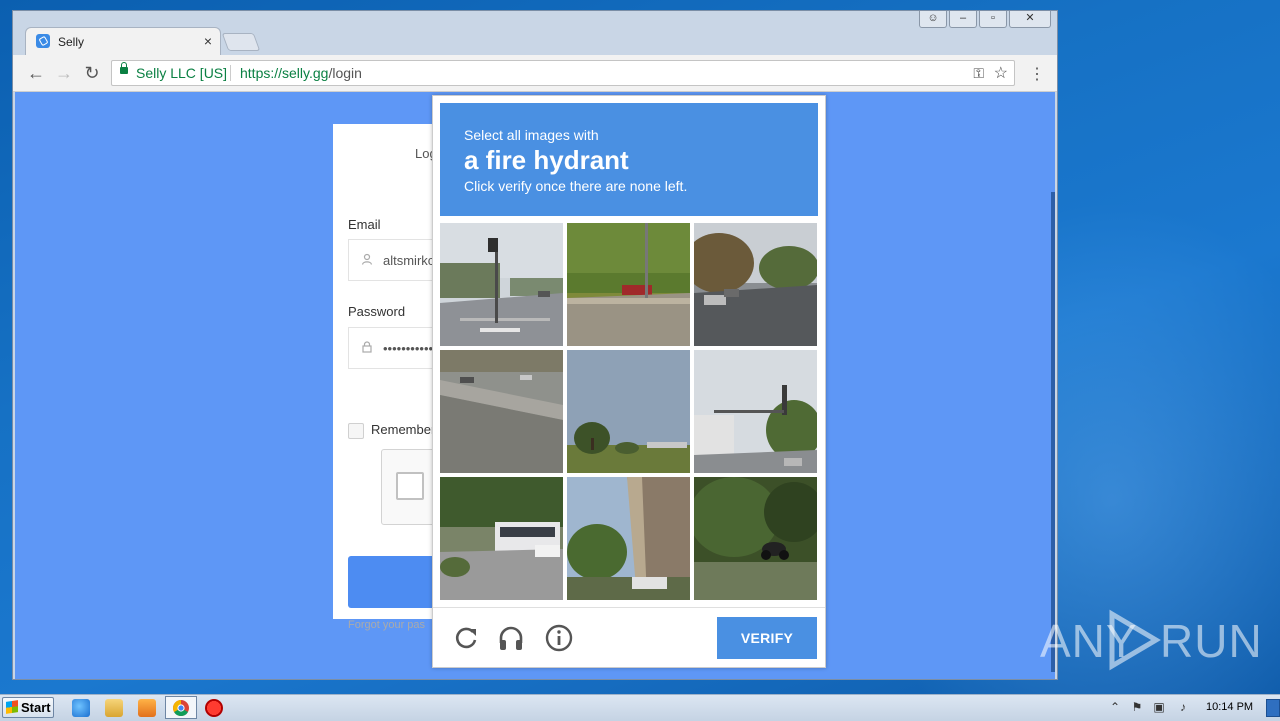 The image size is (1280, 721). What do you see at coordinates (501, 284) in the screenshot?
I see `image-tile-street-intersection` at bounding box center [501, 284].